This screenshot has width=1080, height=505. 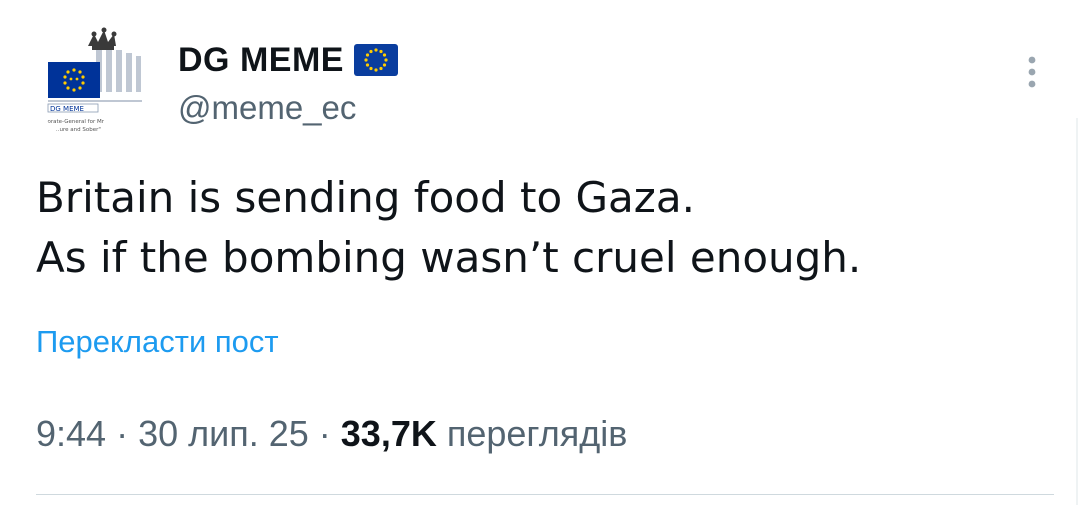 What do you see at coordinates (73, 122) in the screenshot?
I see `svg-text: …orate-General for Mr` at bounding box center [73, 122].